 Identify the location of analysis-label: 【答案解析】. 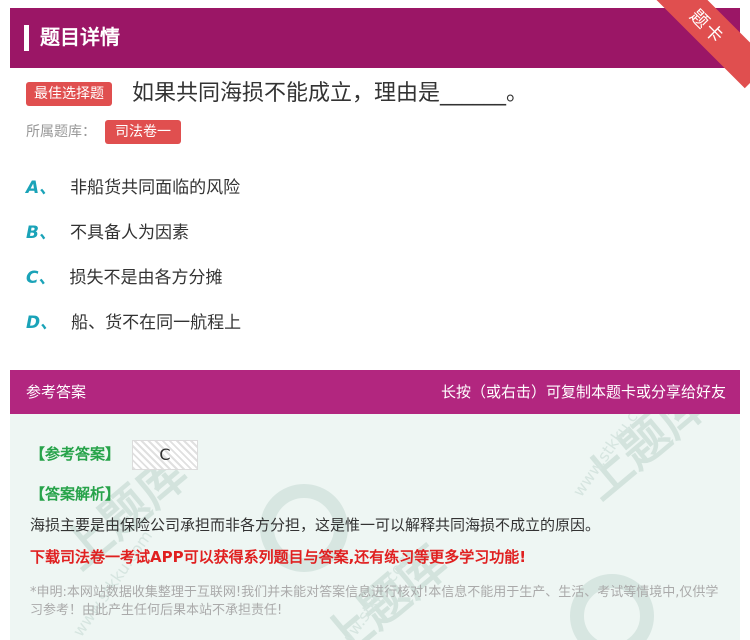
(75, 494).